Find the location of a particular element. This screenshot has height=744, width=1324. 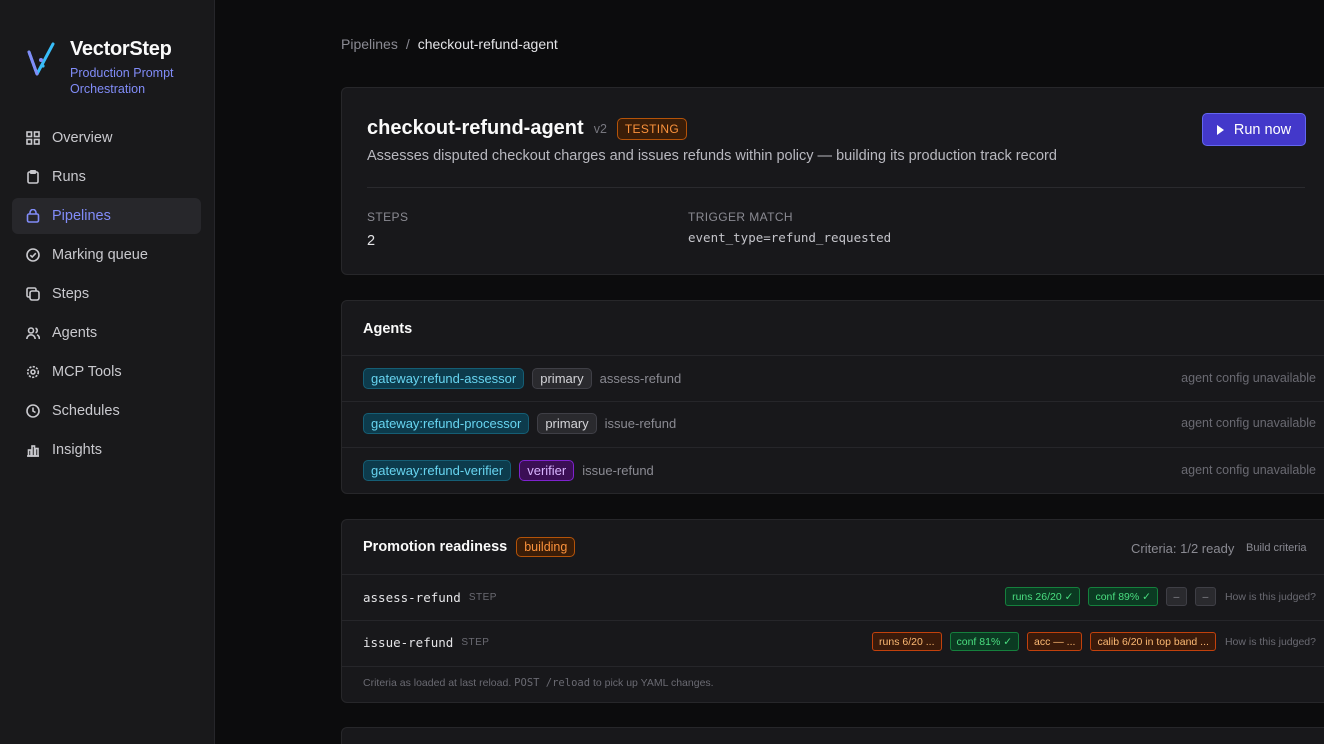

agents-title: Agents is located at coordinates (388, 329).